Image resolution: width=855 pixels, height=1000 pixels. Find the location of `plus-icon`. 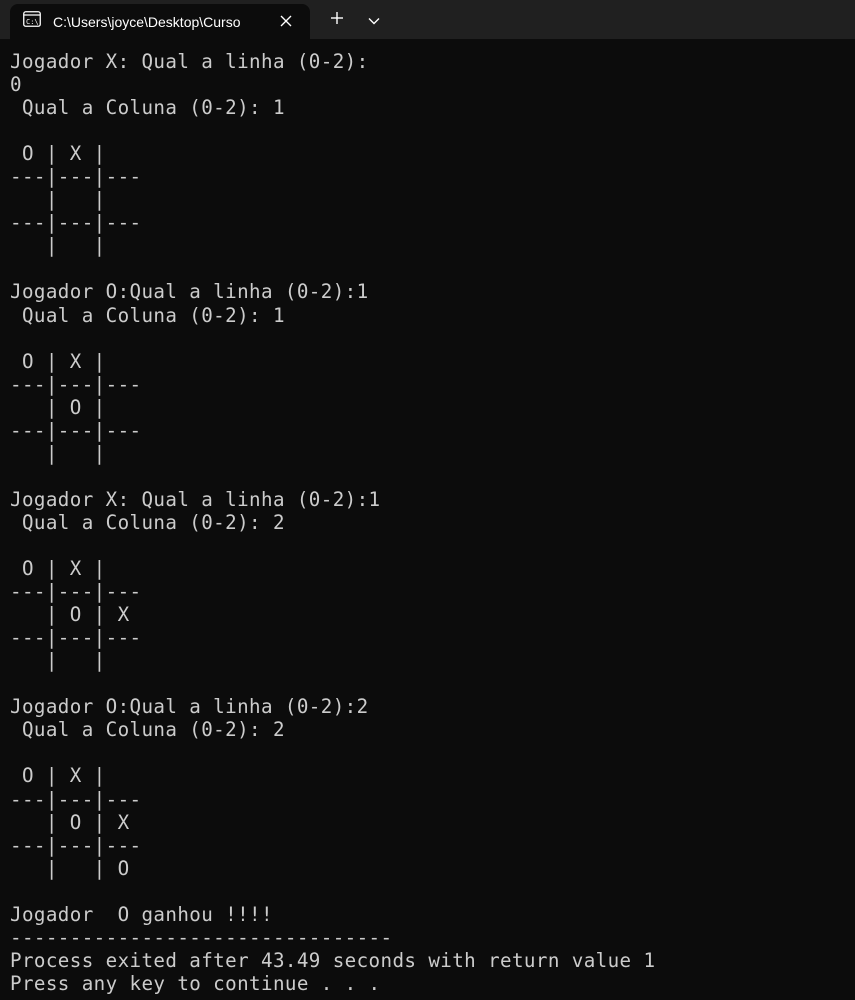

plus-icon is located at coordinates (337, 19).